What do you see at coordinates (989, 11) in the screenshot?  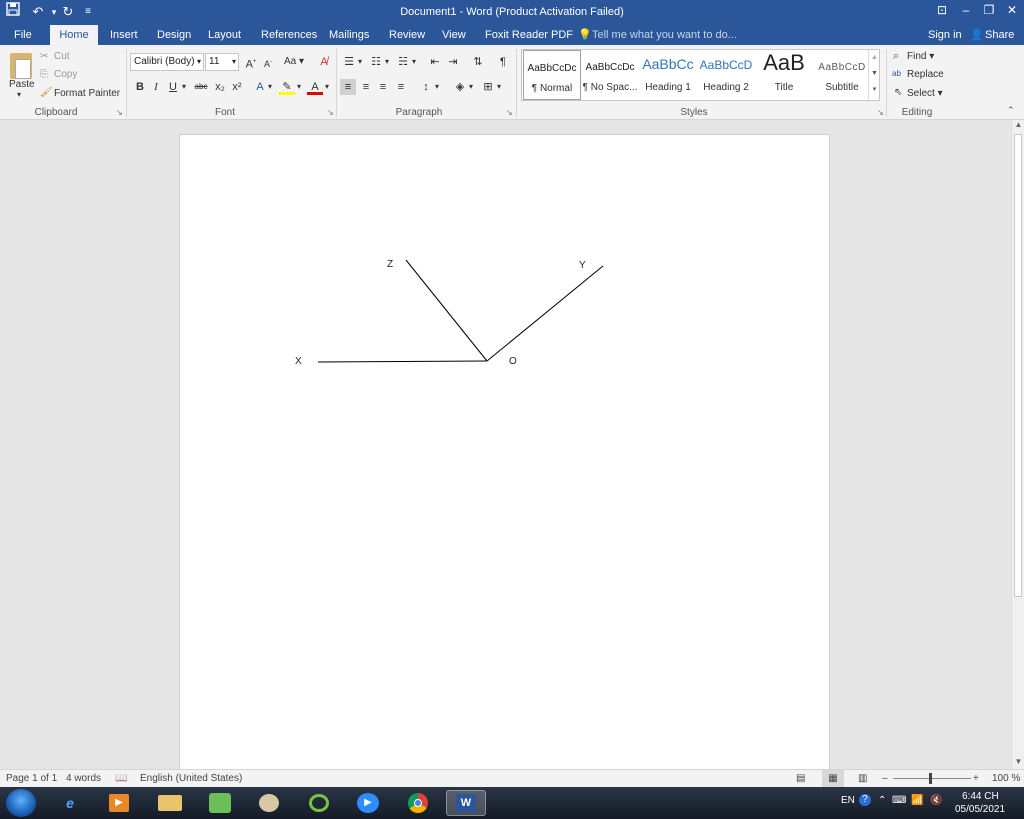 I see `restore-icon: ❐` at bounding box center [989, 11].